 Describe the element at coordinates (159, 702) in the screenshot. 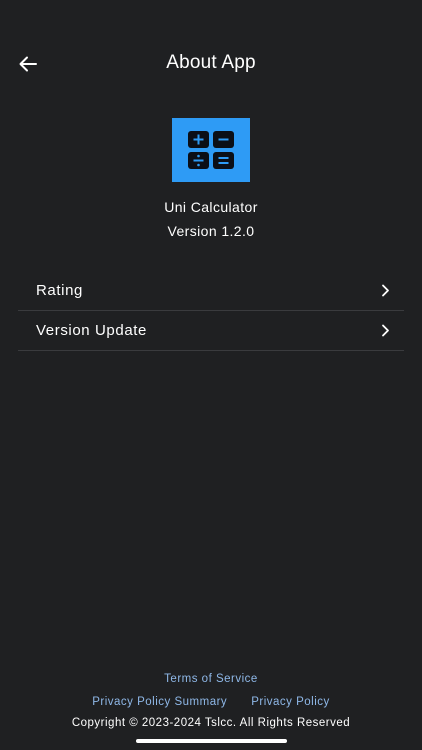

I see `privacy-policy-summary-link: Privacy Policy Summary` at that location.